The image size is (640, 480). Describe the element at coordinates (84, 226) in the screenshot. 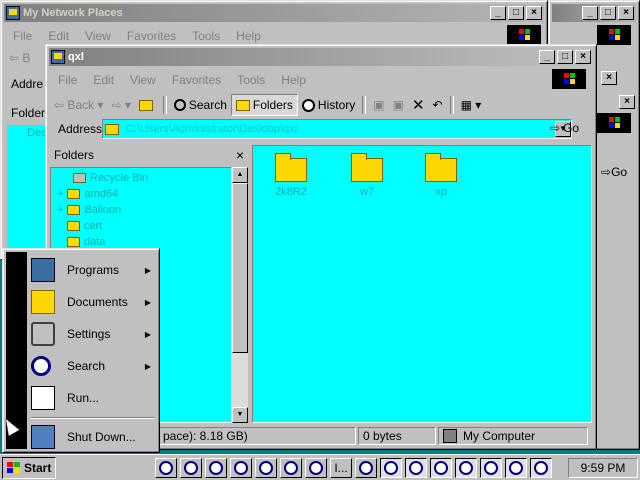

I see `tree-item-cert: cert` at that location.